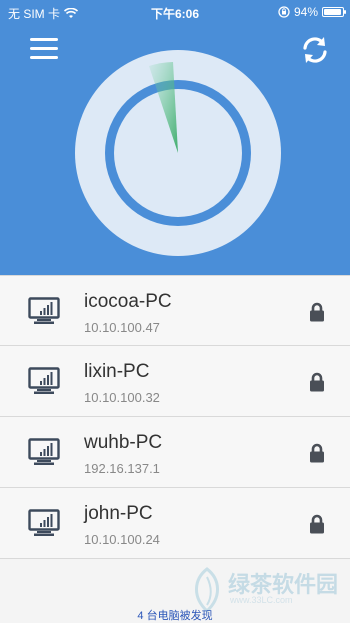 The width and height of the screenshot is (350, 623). What do you see at coordinates (175, 381) in the screenshot?
I see `device-row: lixin-PC 10.10.100.32` at bounding box center [175, 381].